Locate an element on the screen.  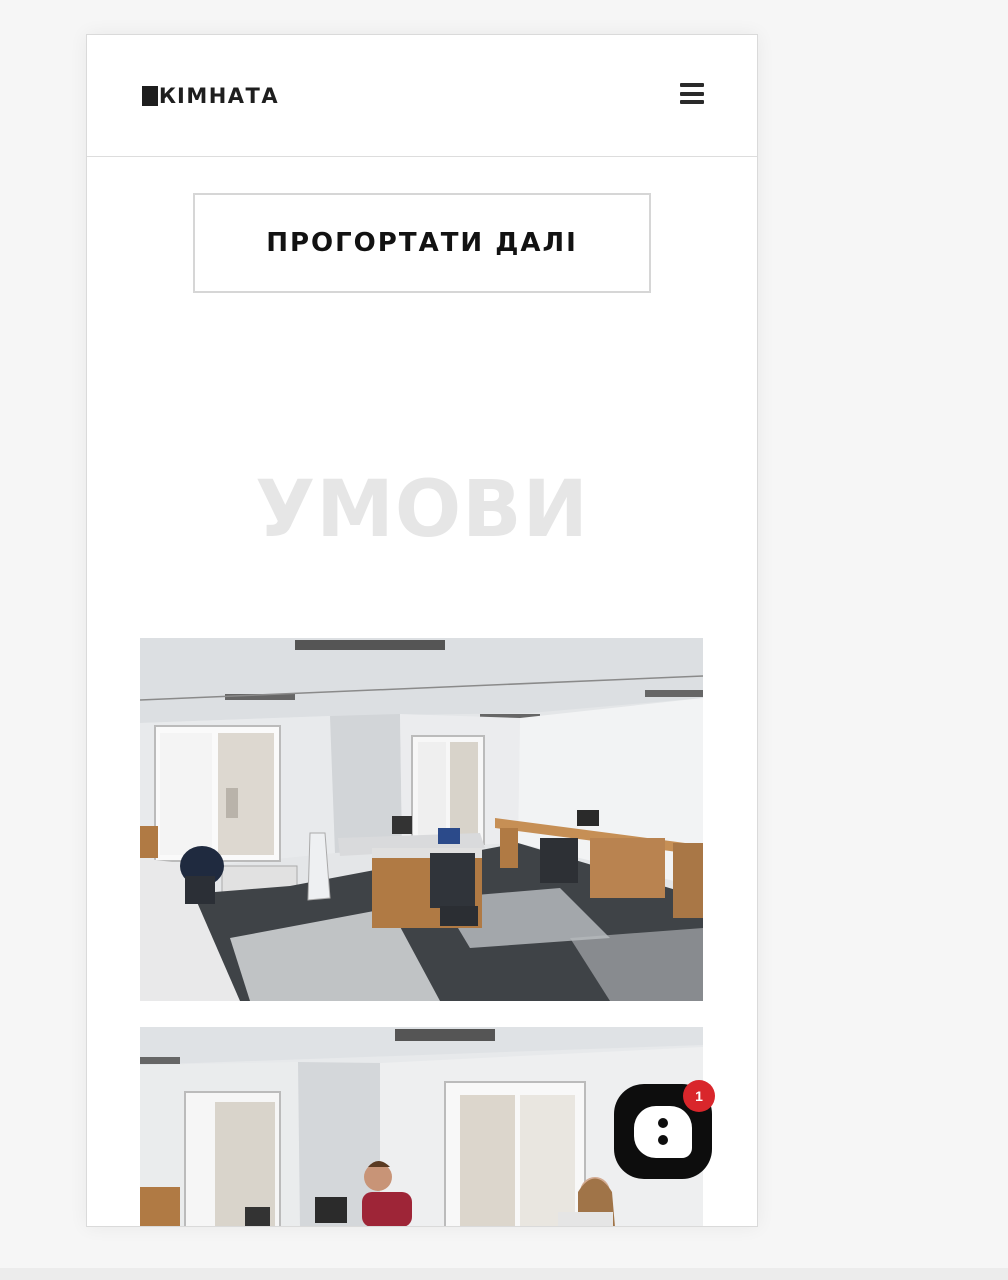
logo-mark: К is located at coordinates (159, 96).